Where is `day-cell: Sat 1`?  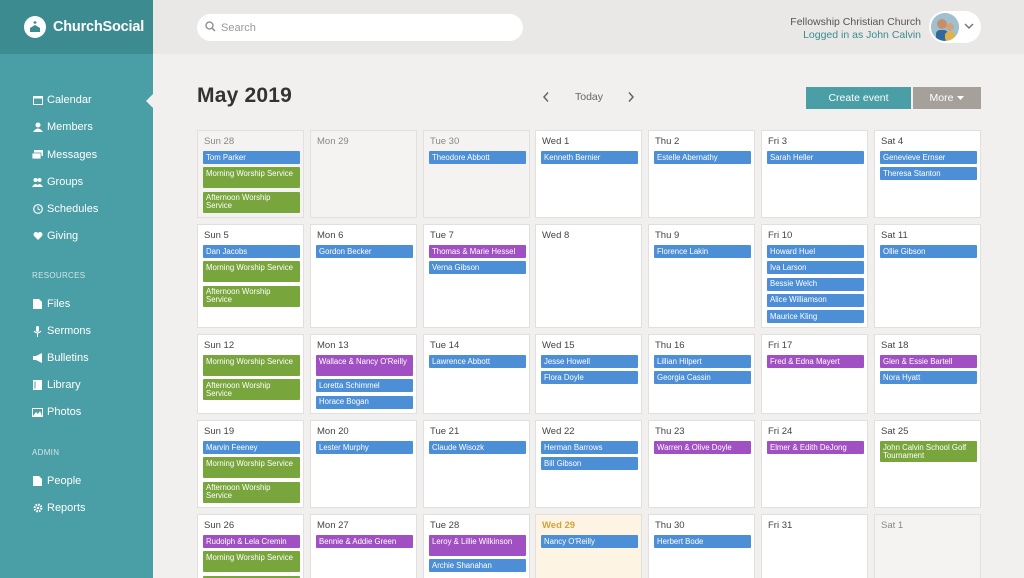
day-cell: Sat 1 is located at coordinates (927, 546).